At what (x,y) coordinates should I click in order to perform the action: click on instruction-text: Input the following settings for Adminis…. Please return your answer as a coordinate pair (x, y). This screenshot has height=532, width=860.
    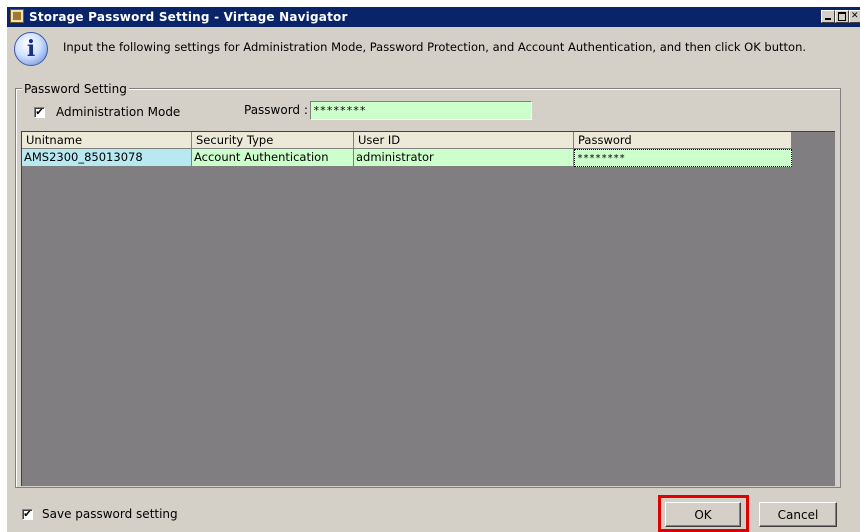
    Looking at the image, I should click on (435, 47).